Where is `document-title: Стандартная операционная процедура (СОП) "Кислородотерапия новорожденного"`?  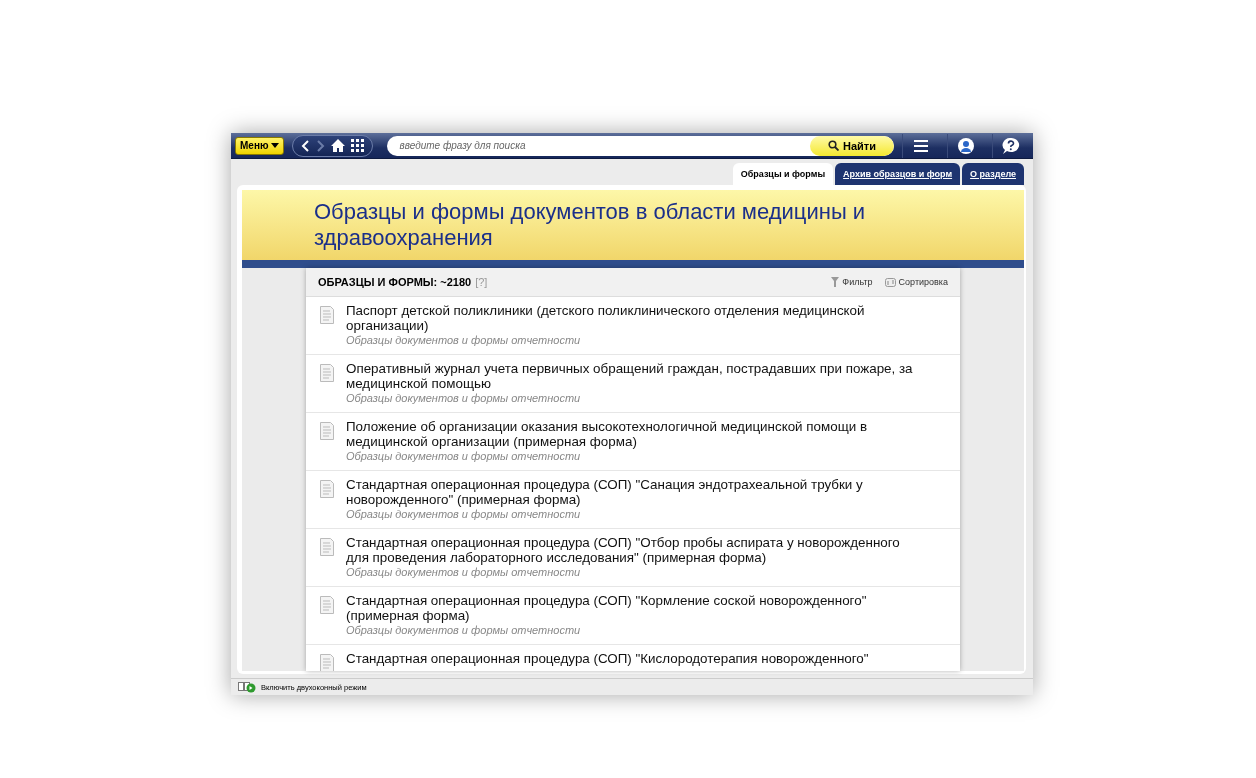
document-title: Стандартная операционная процедура (СОП) "Кислородотерапия новорожденного" is located at coordinates (607, 658).